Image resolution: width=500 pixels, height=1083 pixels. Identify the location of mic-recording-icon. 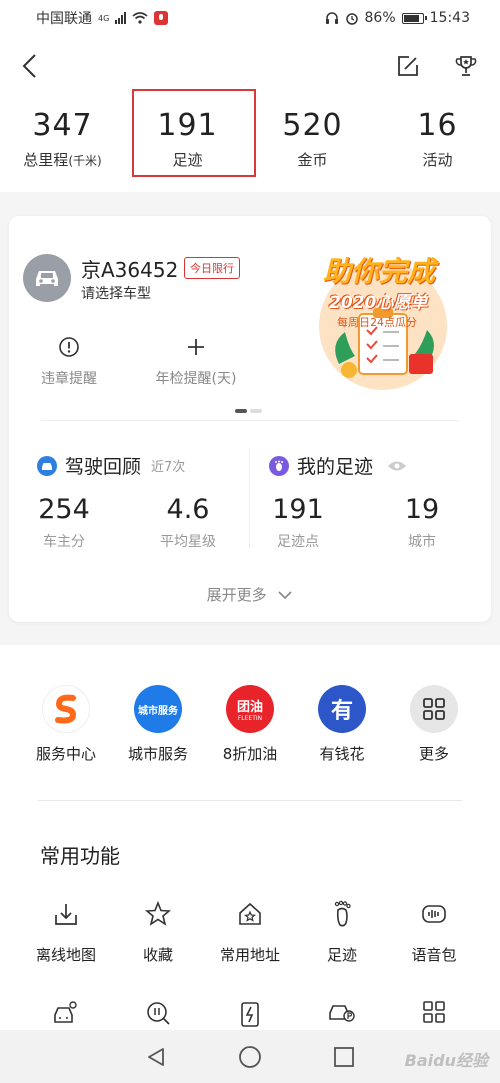
(161, 18).